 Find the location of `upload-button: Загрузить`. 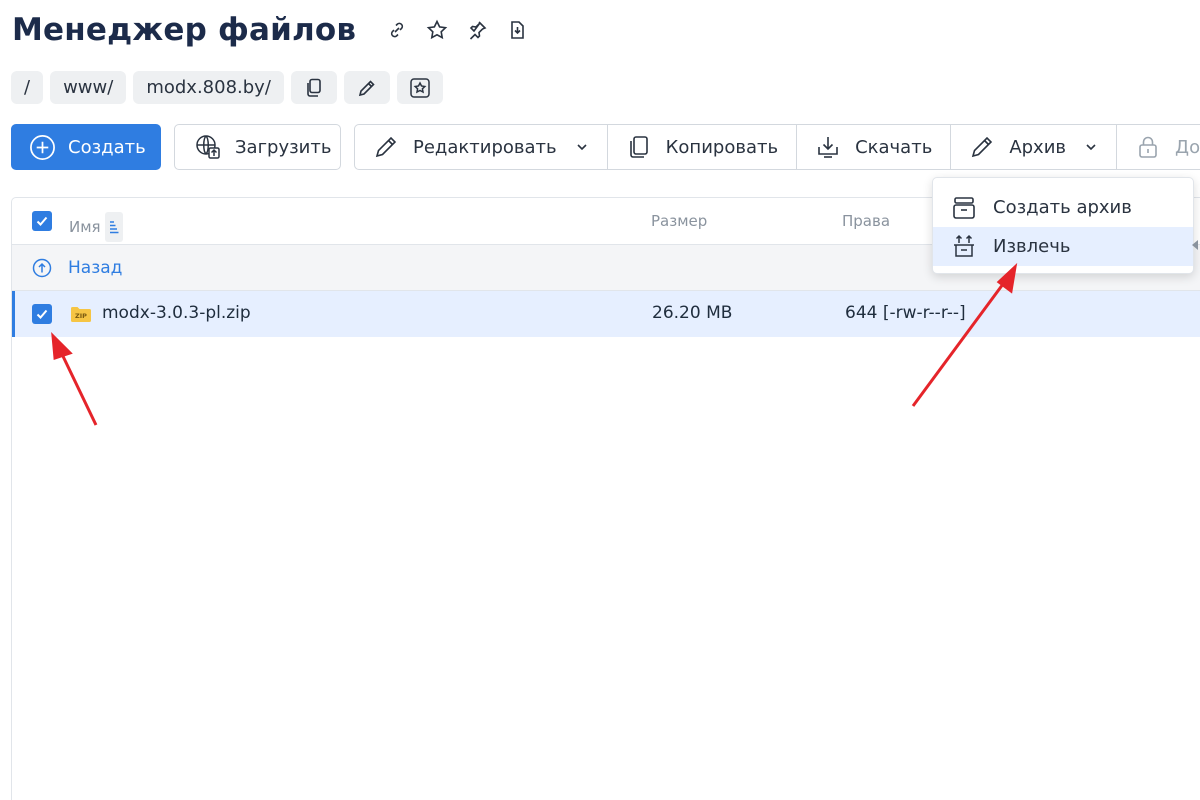

upload-button: Загрузить is located at coordinates (257, 147).